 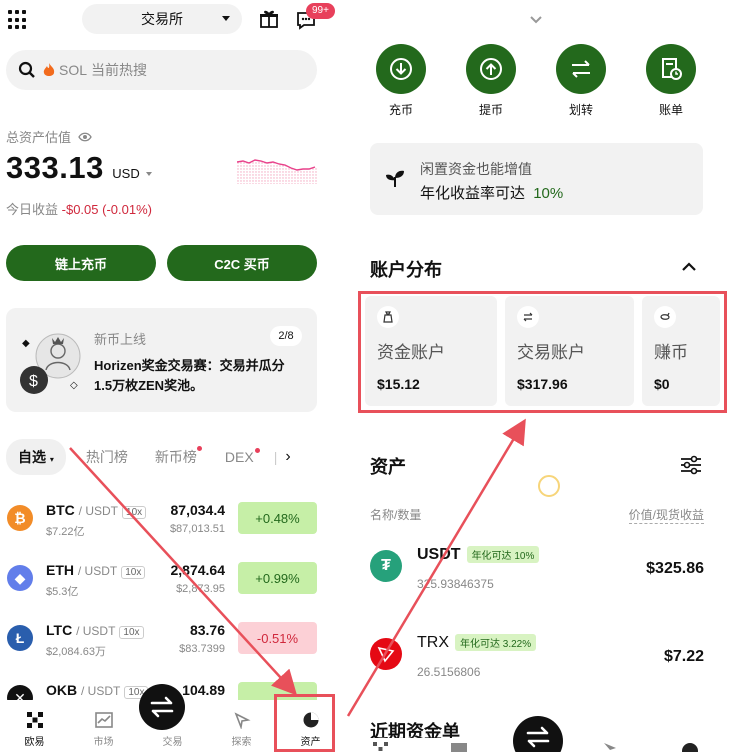 I want to click on today-pnl: 今日收益 -$0.05 (-0.01%), so click(x=79, y=209).